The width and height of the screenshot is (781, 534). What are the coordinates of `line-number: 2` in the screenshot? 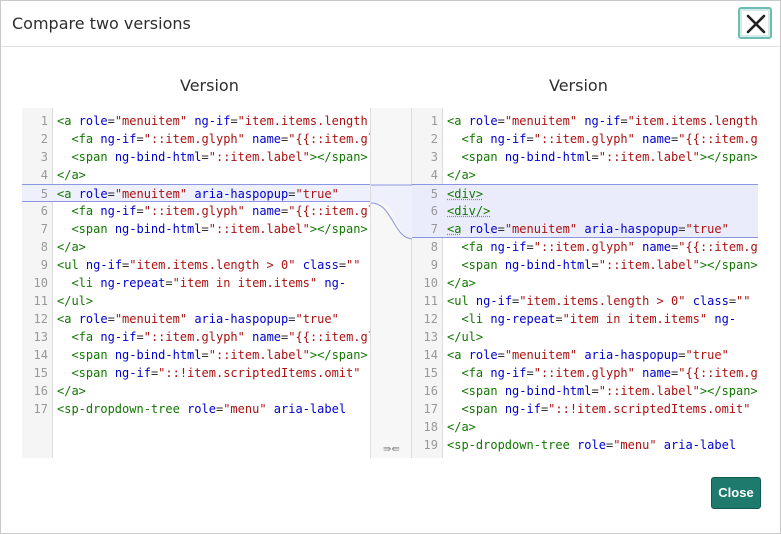 It's located at (434, 139).